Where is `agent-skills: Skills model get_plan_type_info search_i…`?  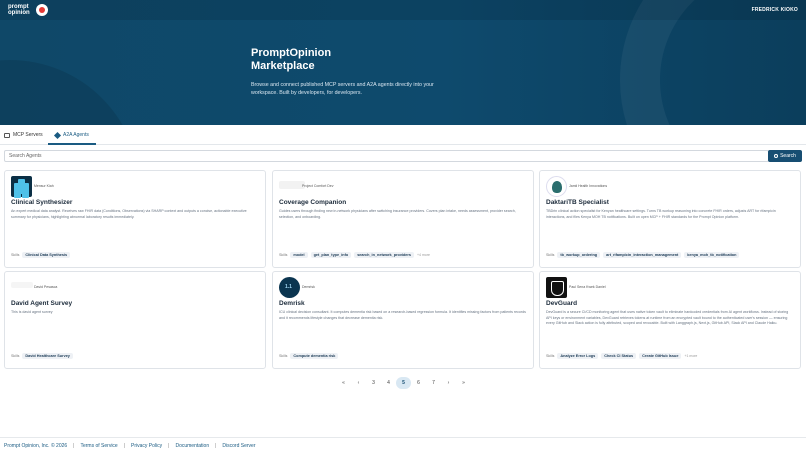 agent-skills: Skills model get_plan_type_info search_i… is located at coordinates (354, 255).